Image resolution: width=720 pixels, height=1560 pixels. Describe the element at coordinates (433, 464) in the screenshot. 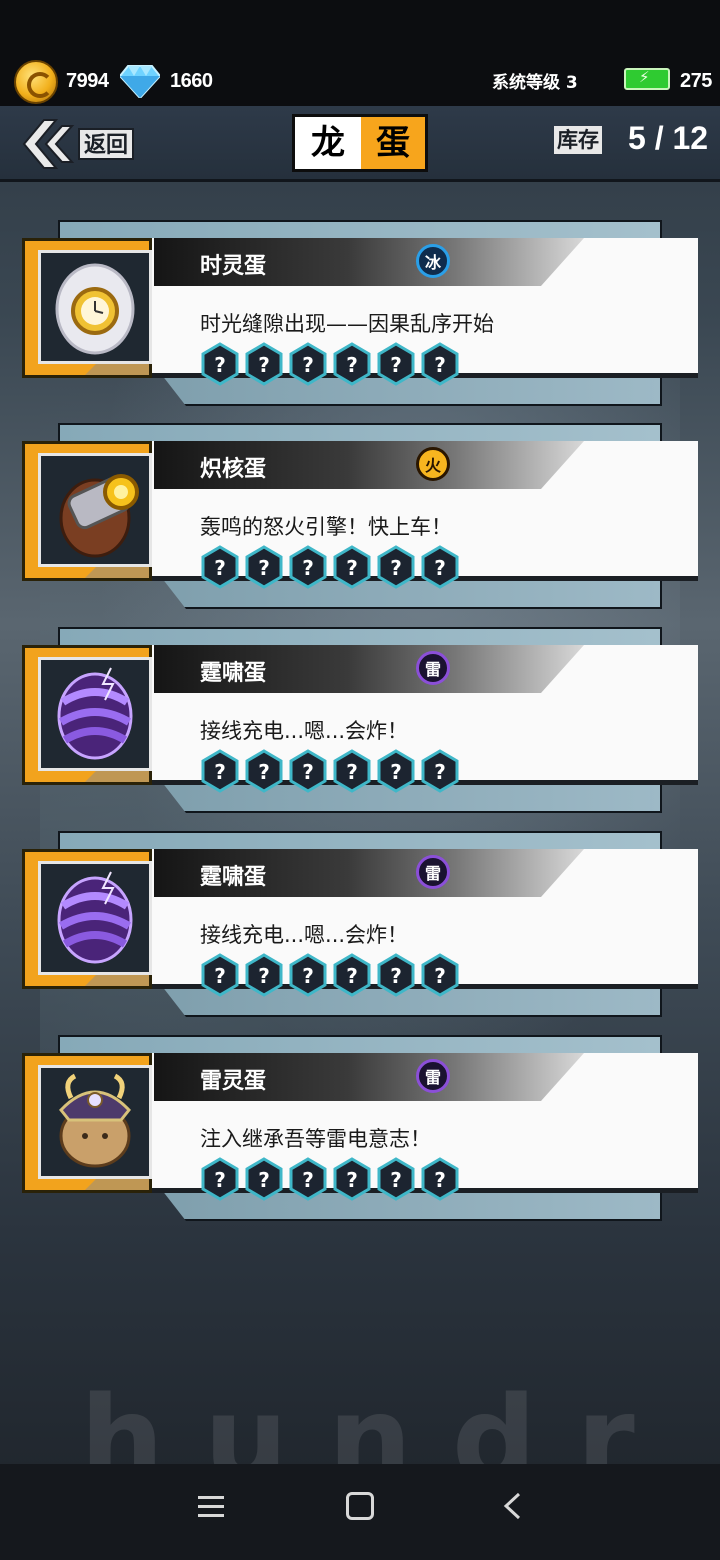

I see `element-icon: 火` at that location.